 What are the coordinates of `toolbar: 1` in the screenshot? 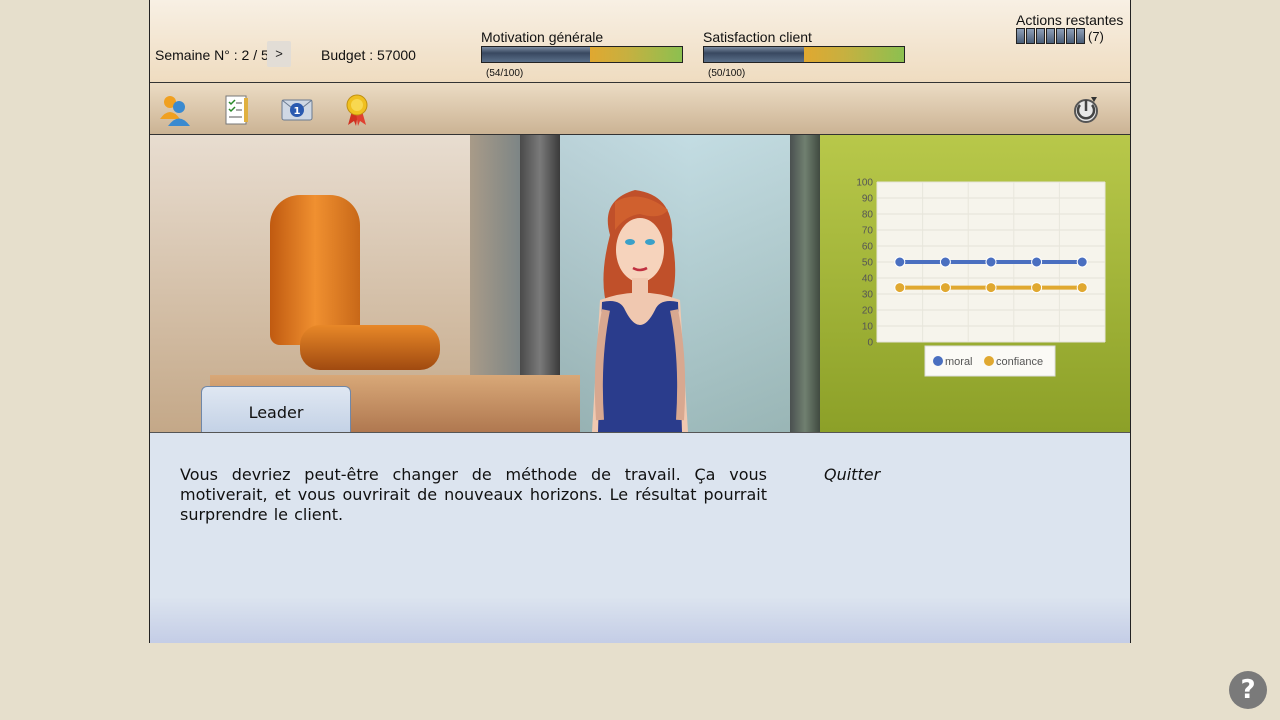 It's located at (640, 109).